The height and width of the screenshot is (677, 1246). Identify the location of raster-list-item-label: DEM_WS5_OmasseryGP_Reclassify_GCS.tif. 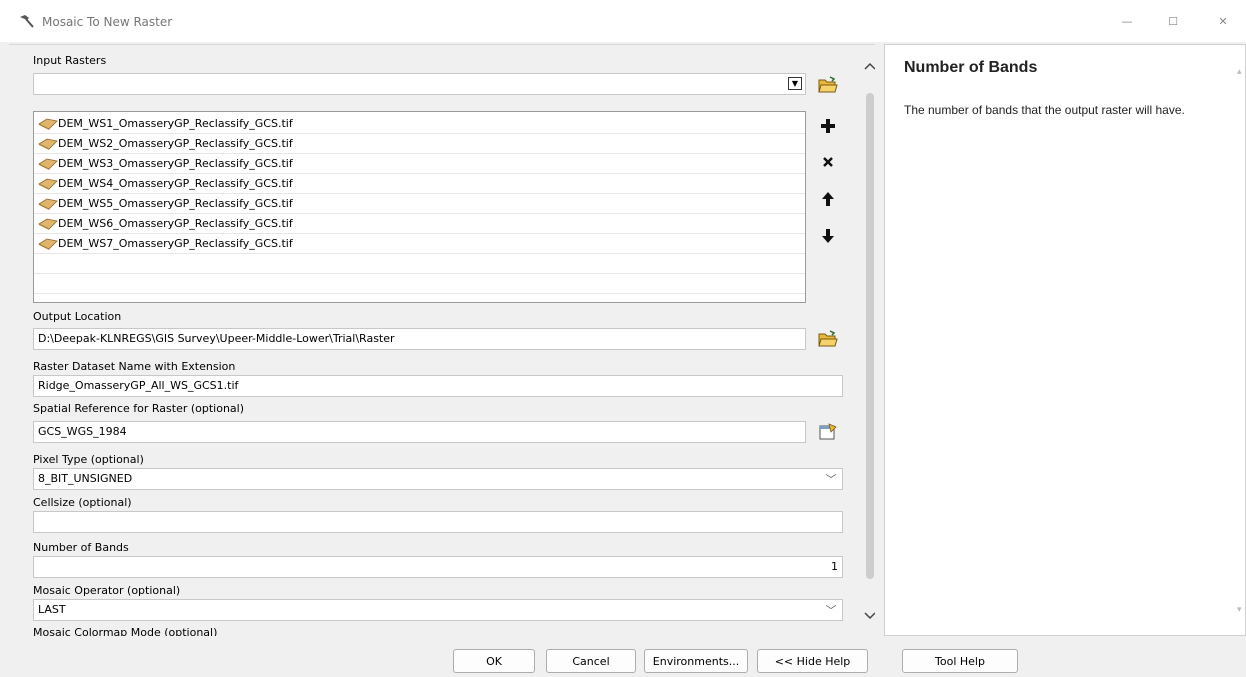
(175, 203).